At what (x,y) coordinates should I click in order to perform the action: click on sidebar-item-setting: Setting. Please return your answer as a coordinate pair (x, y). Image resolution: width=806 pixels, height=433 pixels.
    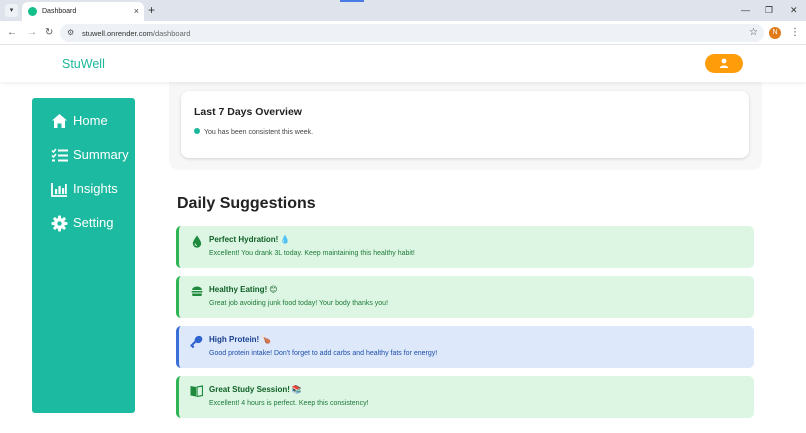
    Looking at the image, I should click on (83, 223).